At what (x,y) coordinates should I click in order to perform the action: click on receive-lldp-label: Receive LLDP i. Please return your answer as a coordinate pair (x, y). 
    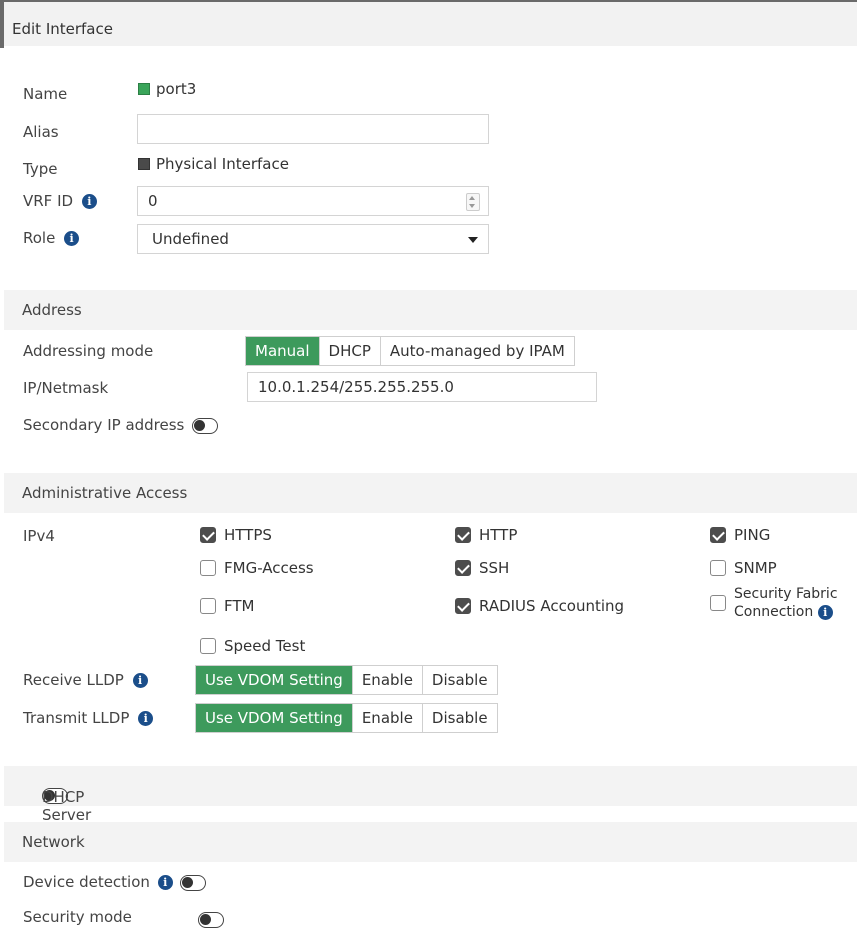
    Looking at the image, I should click on (85, 680).